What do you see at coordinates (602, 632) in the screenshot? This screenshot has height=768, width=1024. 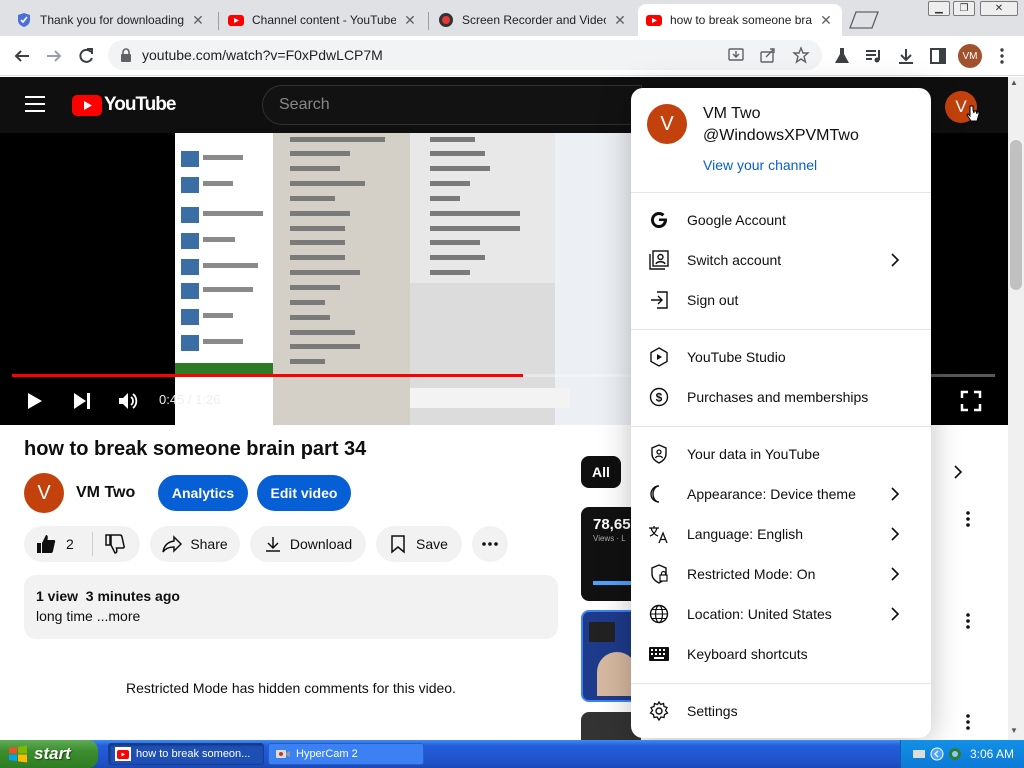 I see `thumbnail-terminal` at bounding box center [602, 632].